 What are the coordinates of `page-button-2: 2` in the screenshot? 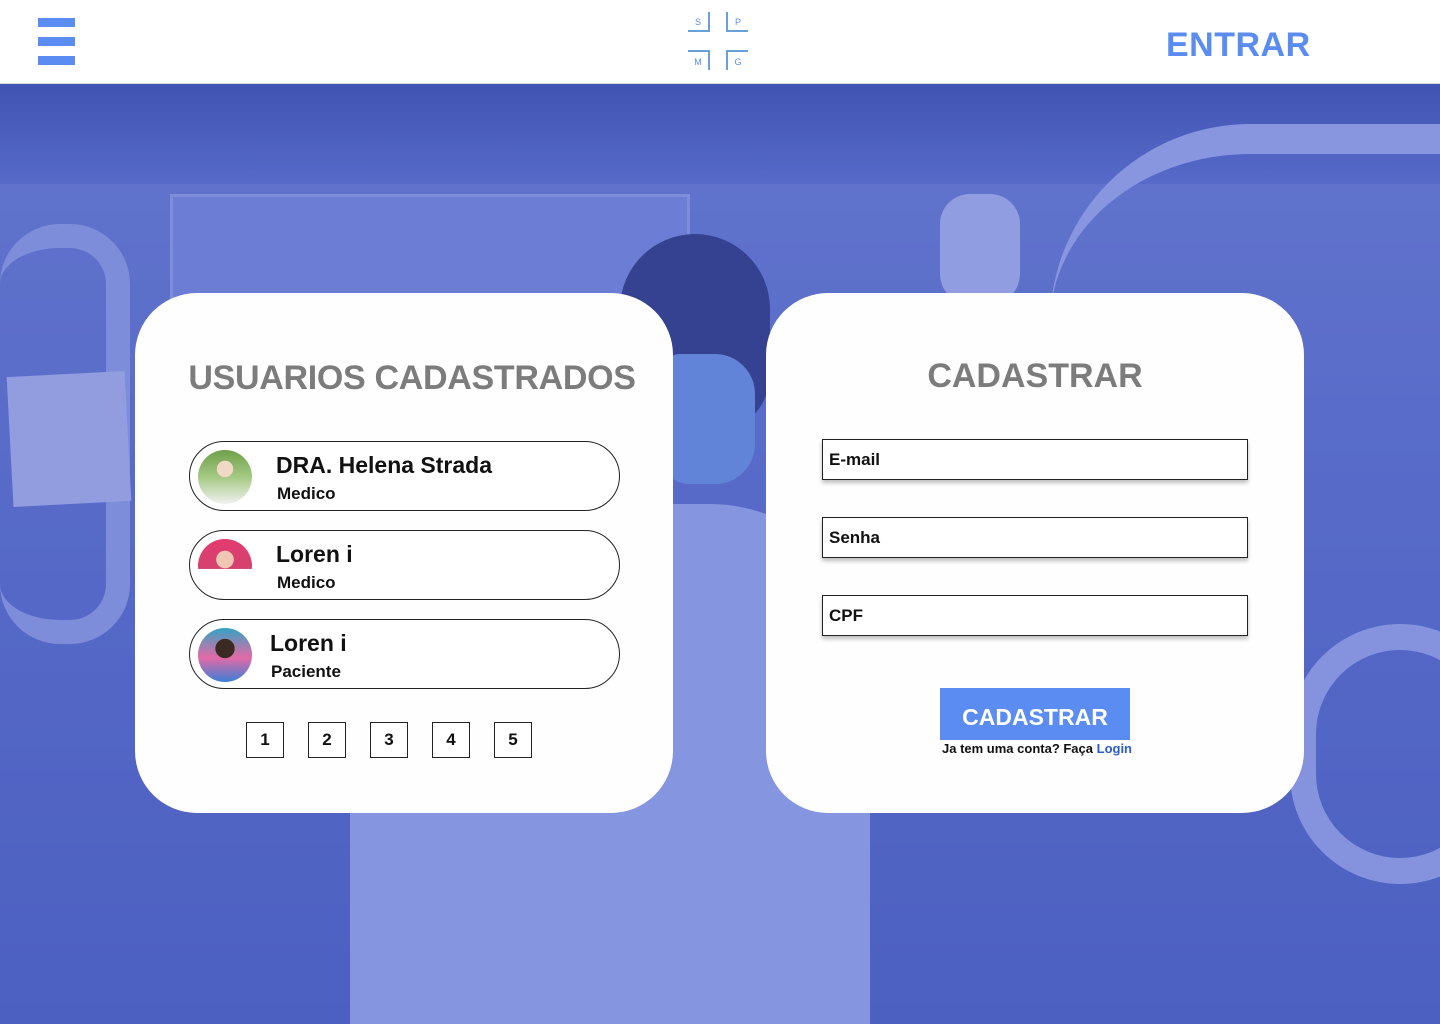 It's located at (327, 740).